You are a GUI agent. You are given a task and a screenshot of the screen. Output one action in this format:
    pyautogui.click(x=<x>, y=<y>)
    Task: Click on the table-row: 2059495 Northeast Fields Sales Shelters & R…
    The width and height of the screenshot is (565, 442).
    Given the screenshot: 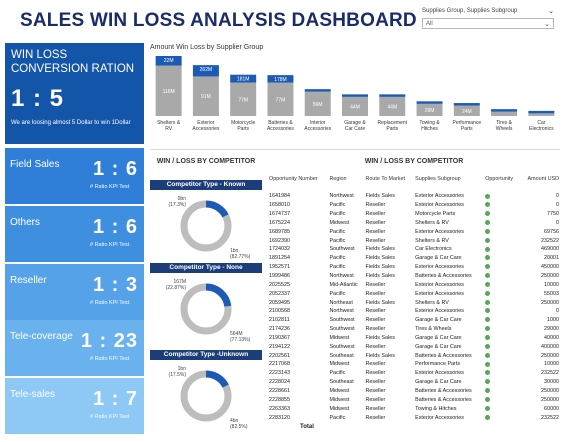 What is the action you would take?
    pyautogui.click(x=414, y=302)
    